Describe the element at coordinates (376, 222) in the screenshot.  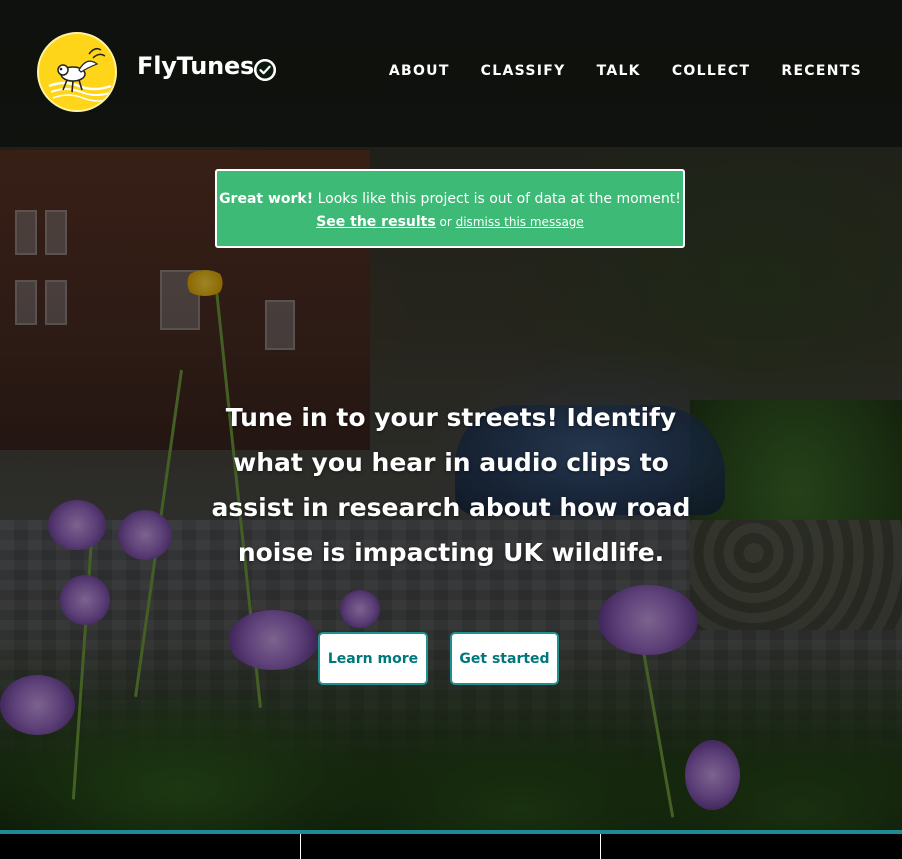
I see `see-results-link: See the results` at that location.